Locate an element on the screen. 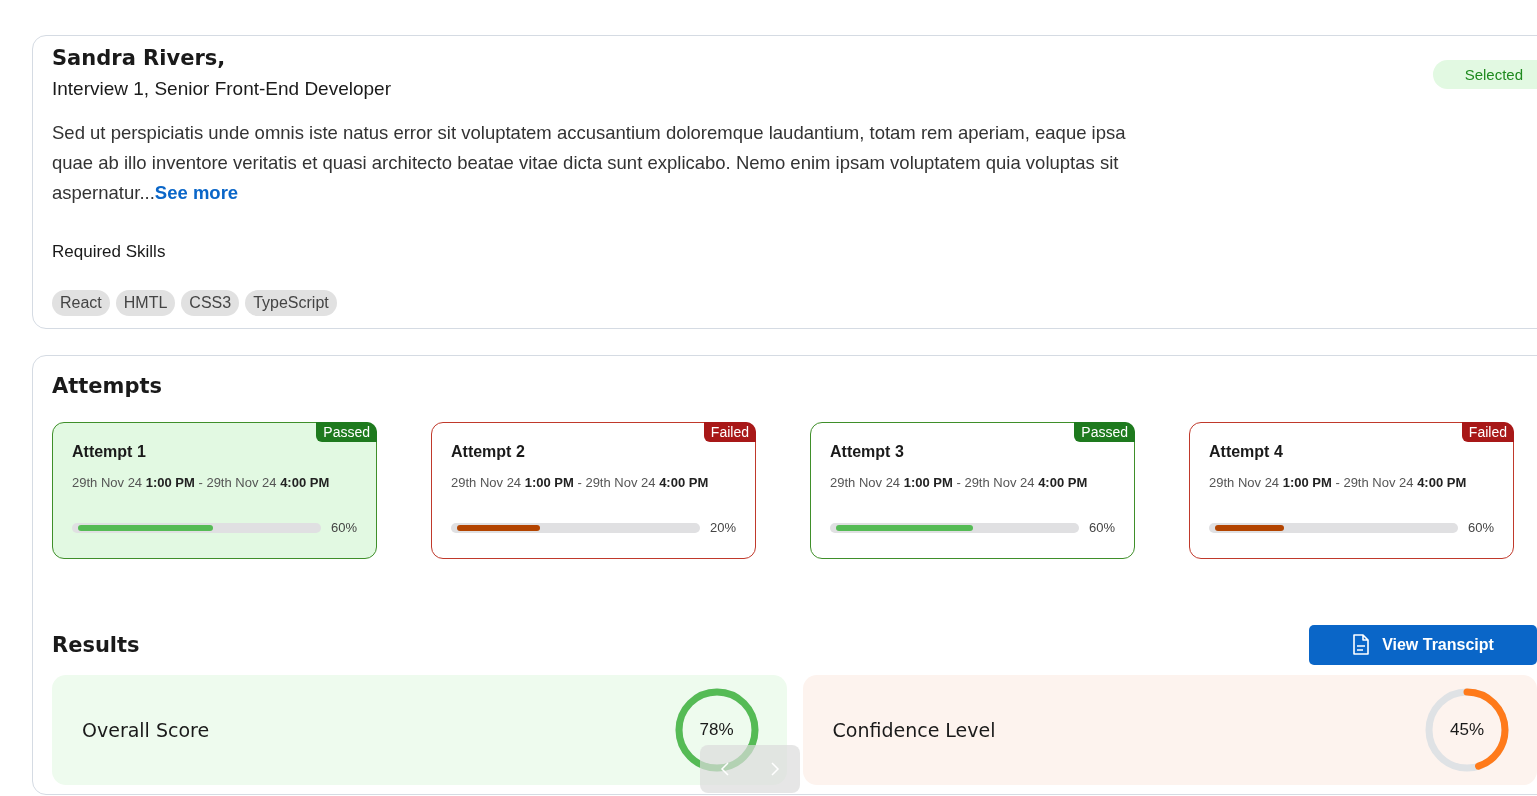 The image size is (1537, 796). skills-heading: Required Skills is located at coordinates (109, 252).